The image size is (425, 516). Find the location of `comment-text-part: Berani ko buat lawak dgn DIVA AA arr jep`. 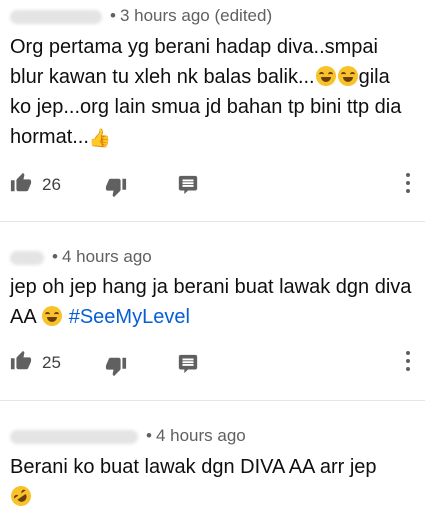

comment-text-part: Berani ko buat lawak dgn DIVA AA arr jep is located at coordinates (193, 467).